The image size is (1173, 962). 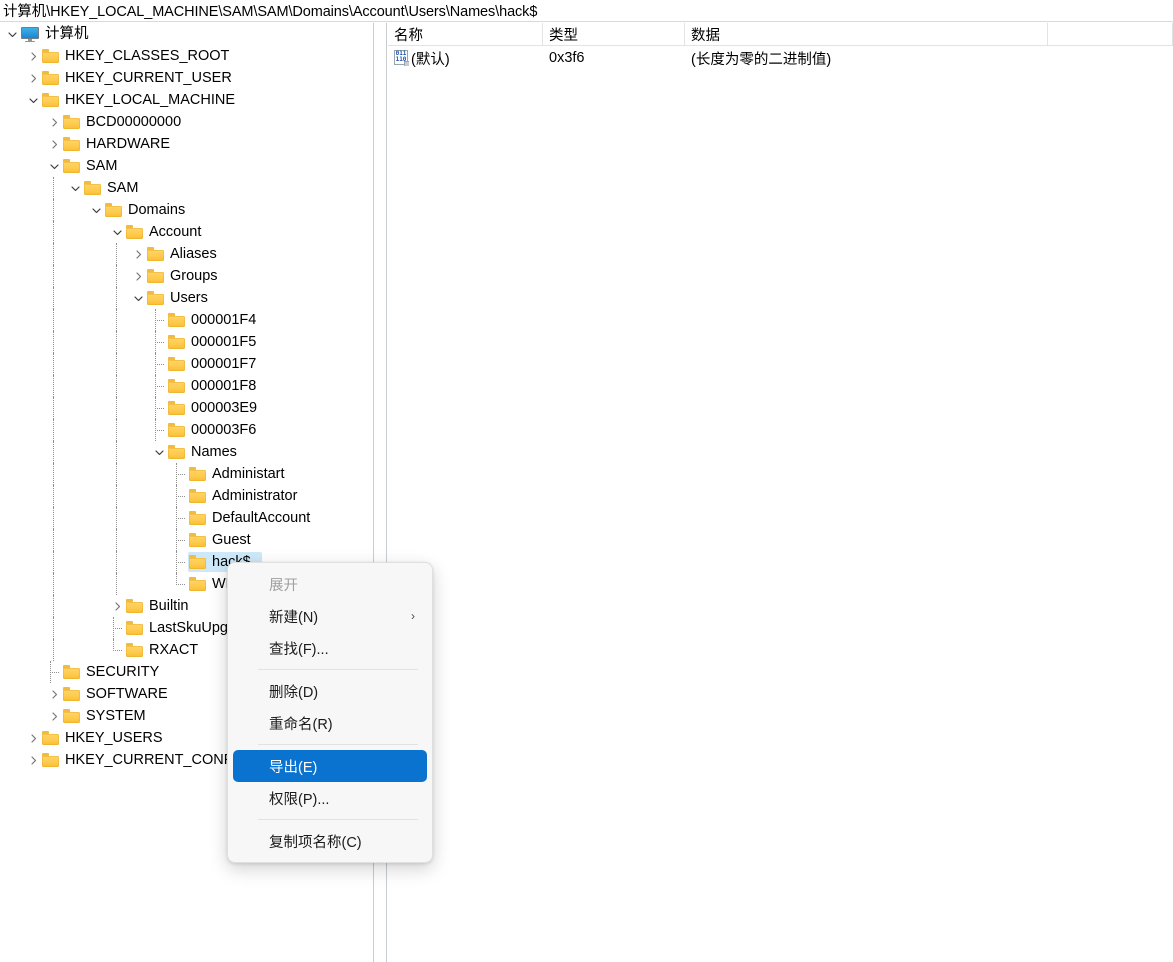 I want to click on tree-item-hardware: HARDWARE, so click(x=186, y=144).